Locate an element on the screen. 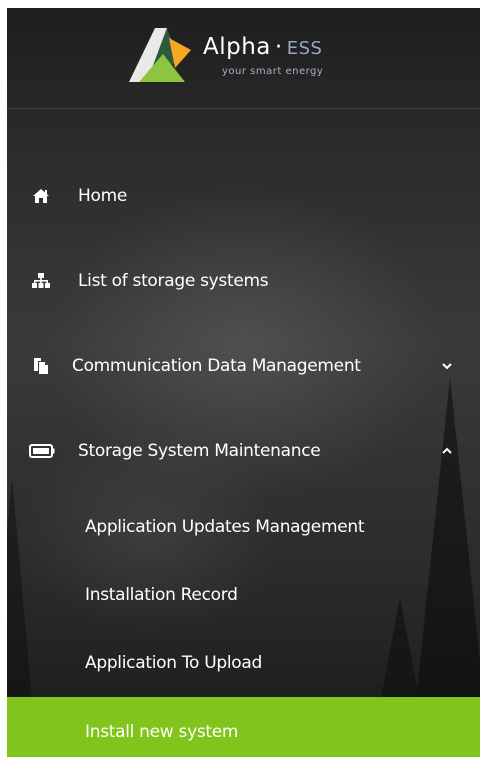  submenu-item-label: Installation Record is located at coordinates (161, 595).